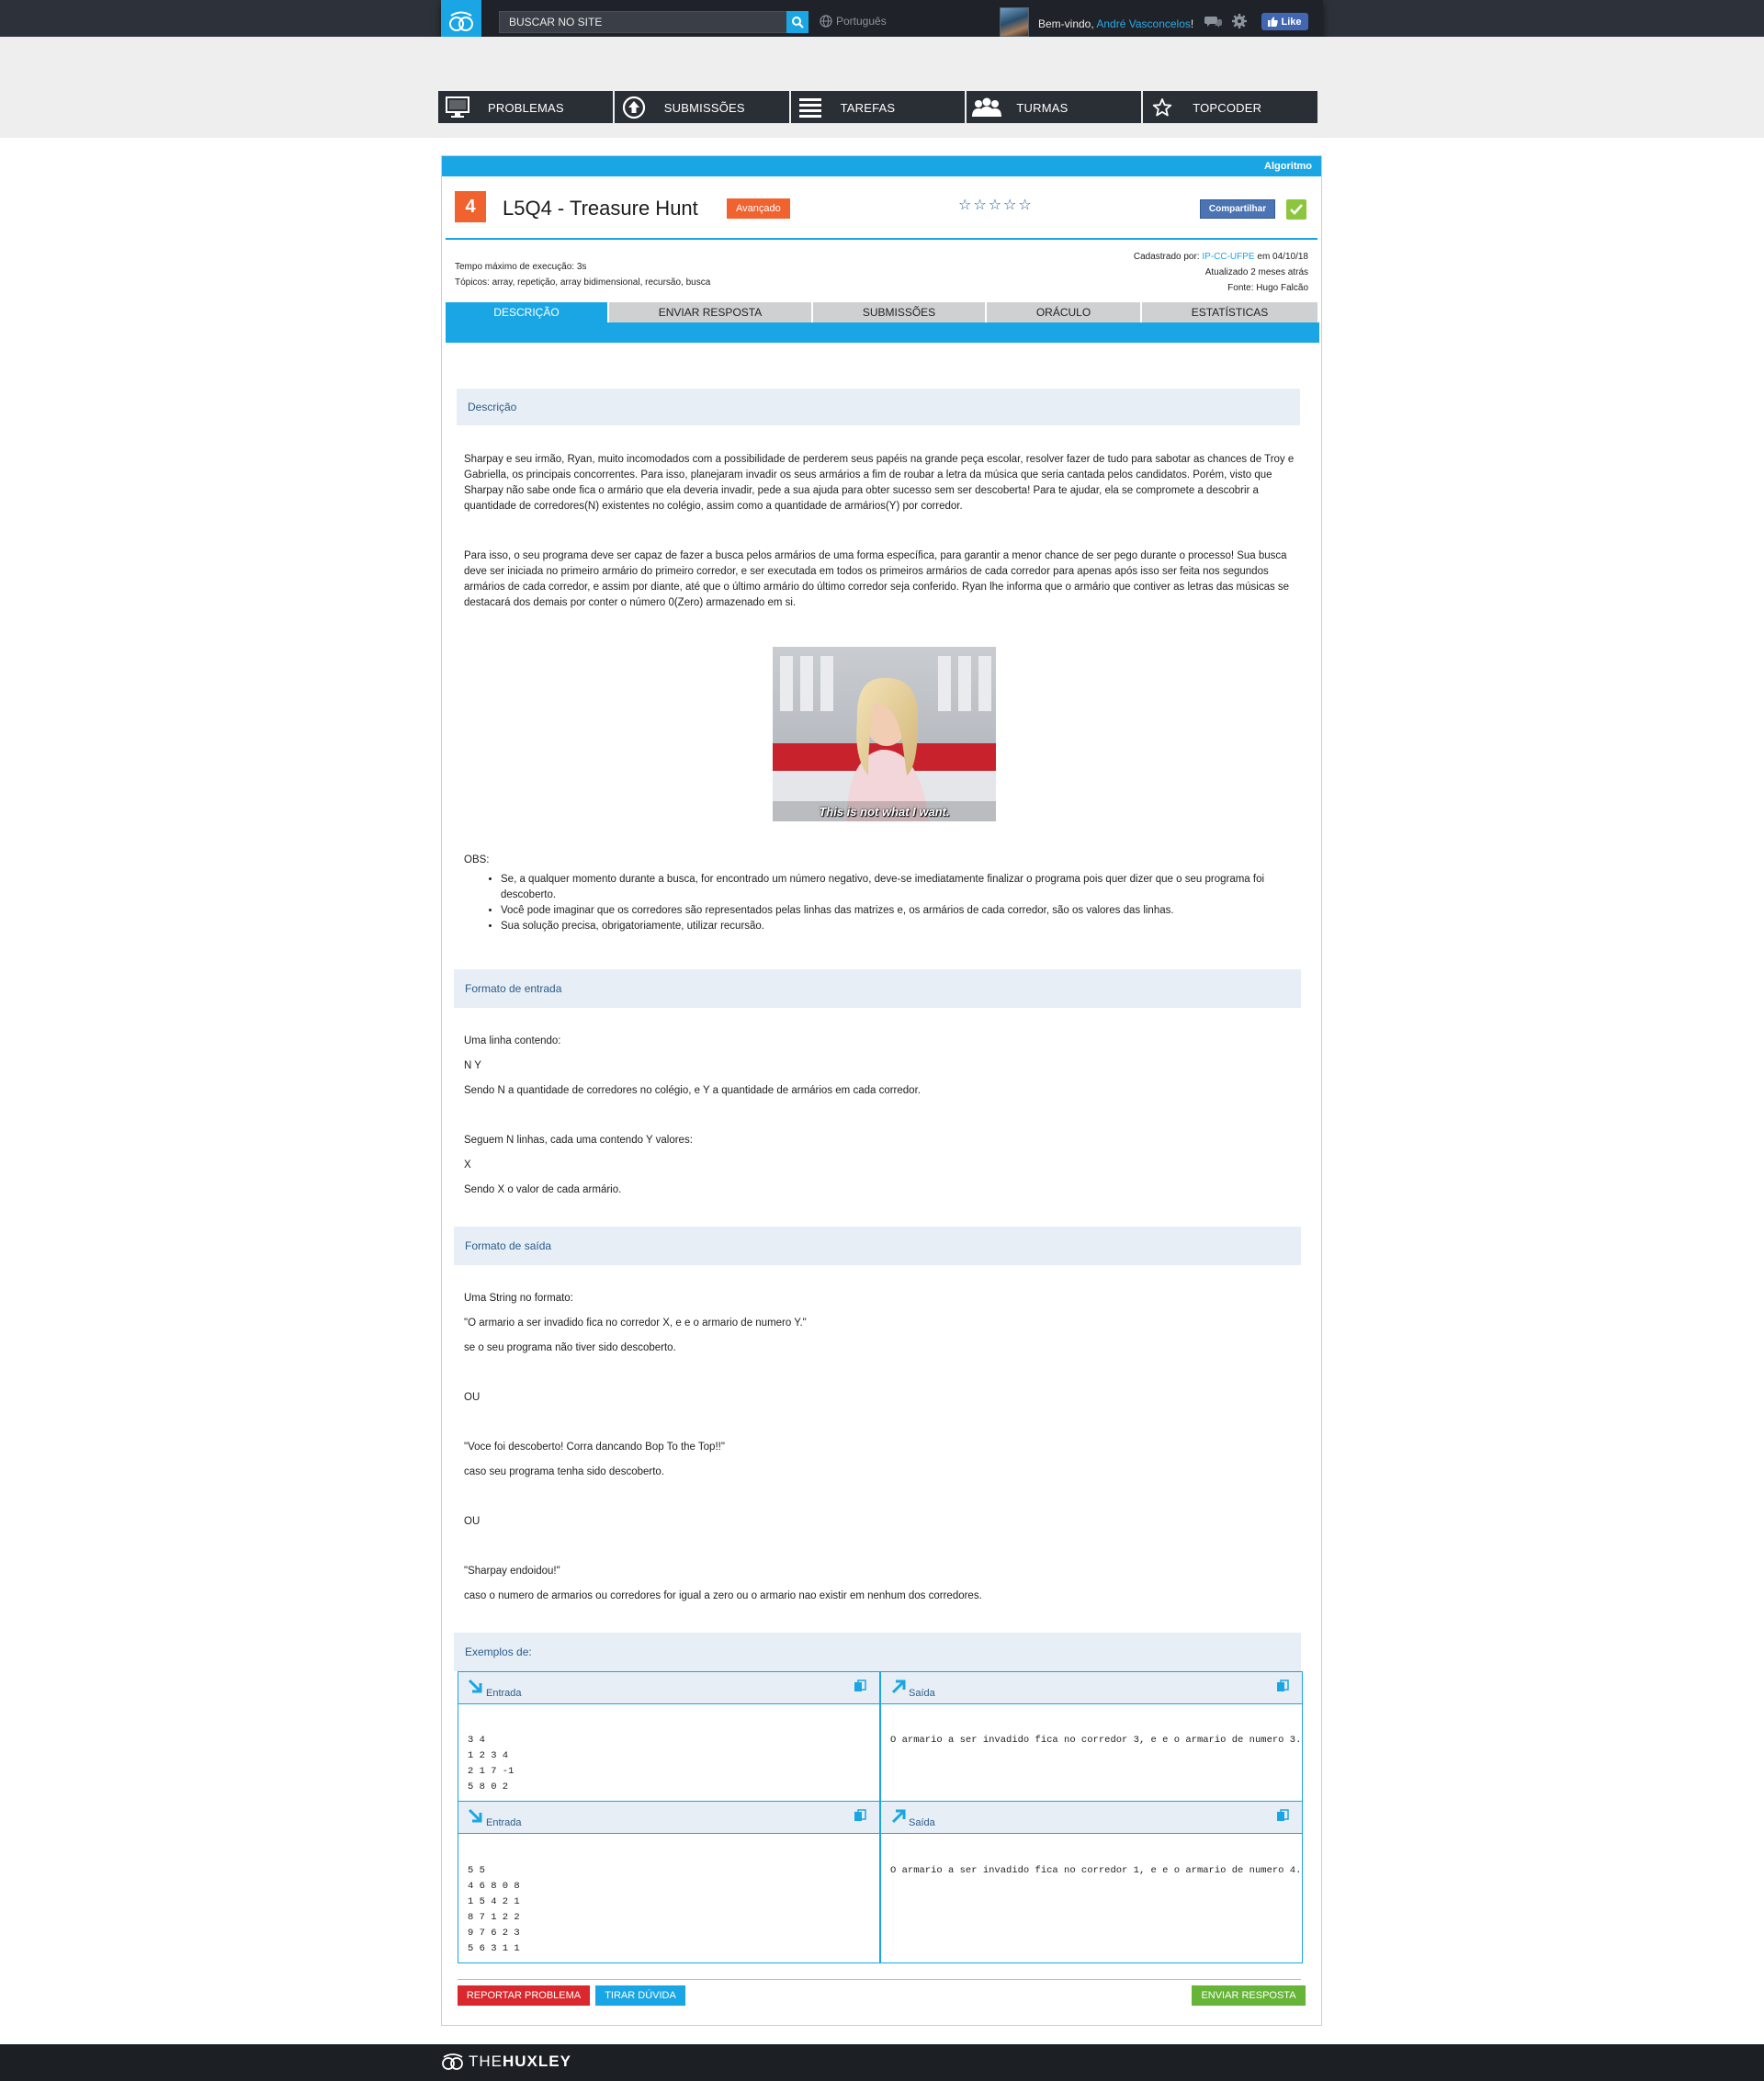 This screenshot has height=2081, width=1764. What do you see at coordinates (1213, 22) in the screenshot?
I see `chat-icon` at bounding box center [1213, 22].